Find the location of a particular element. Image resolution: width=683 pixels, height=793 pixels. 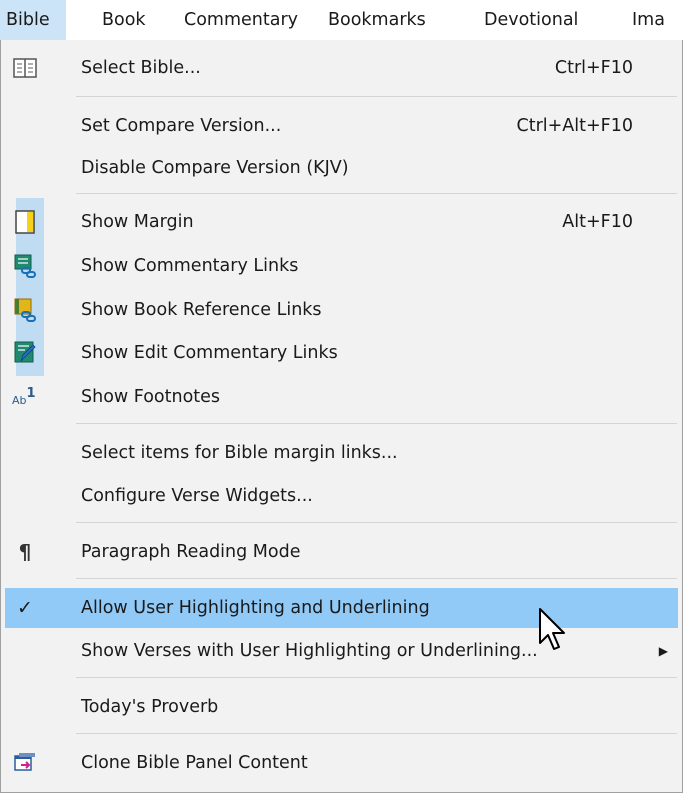

show-margin-shortcut: Alt+F10 is located at coordinates (597, 222).